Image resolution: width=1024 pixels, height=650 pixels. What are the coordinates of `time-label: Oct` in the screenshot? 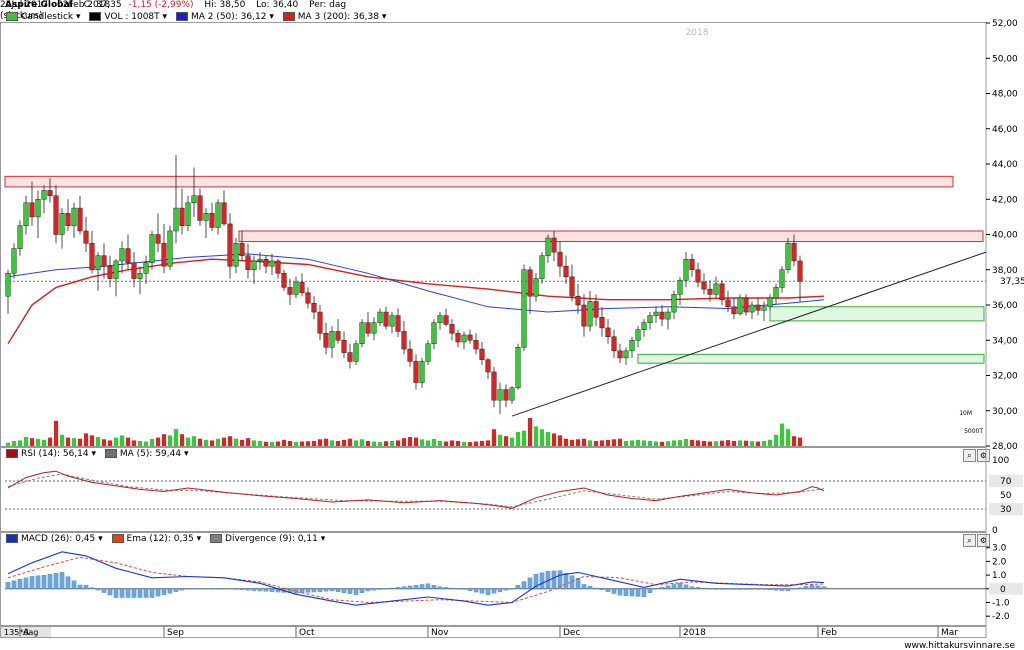 It's located at (307, 633).